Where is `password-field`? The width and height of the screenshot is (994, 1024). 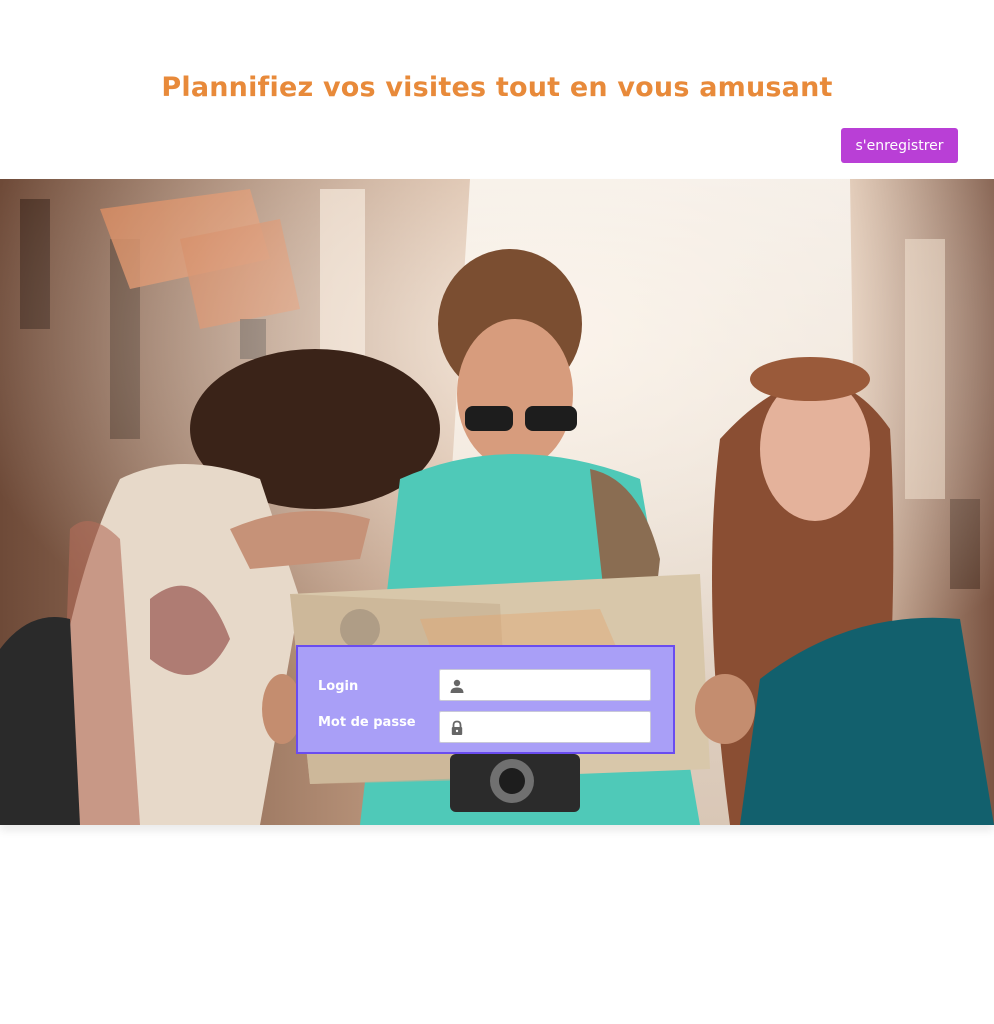
password-field is located at coordinates (545, 727).